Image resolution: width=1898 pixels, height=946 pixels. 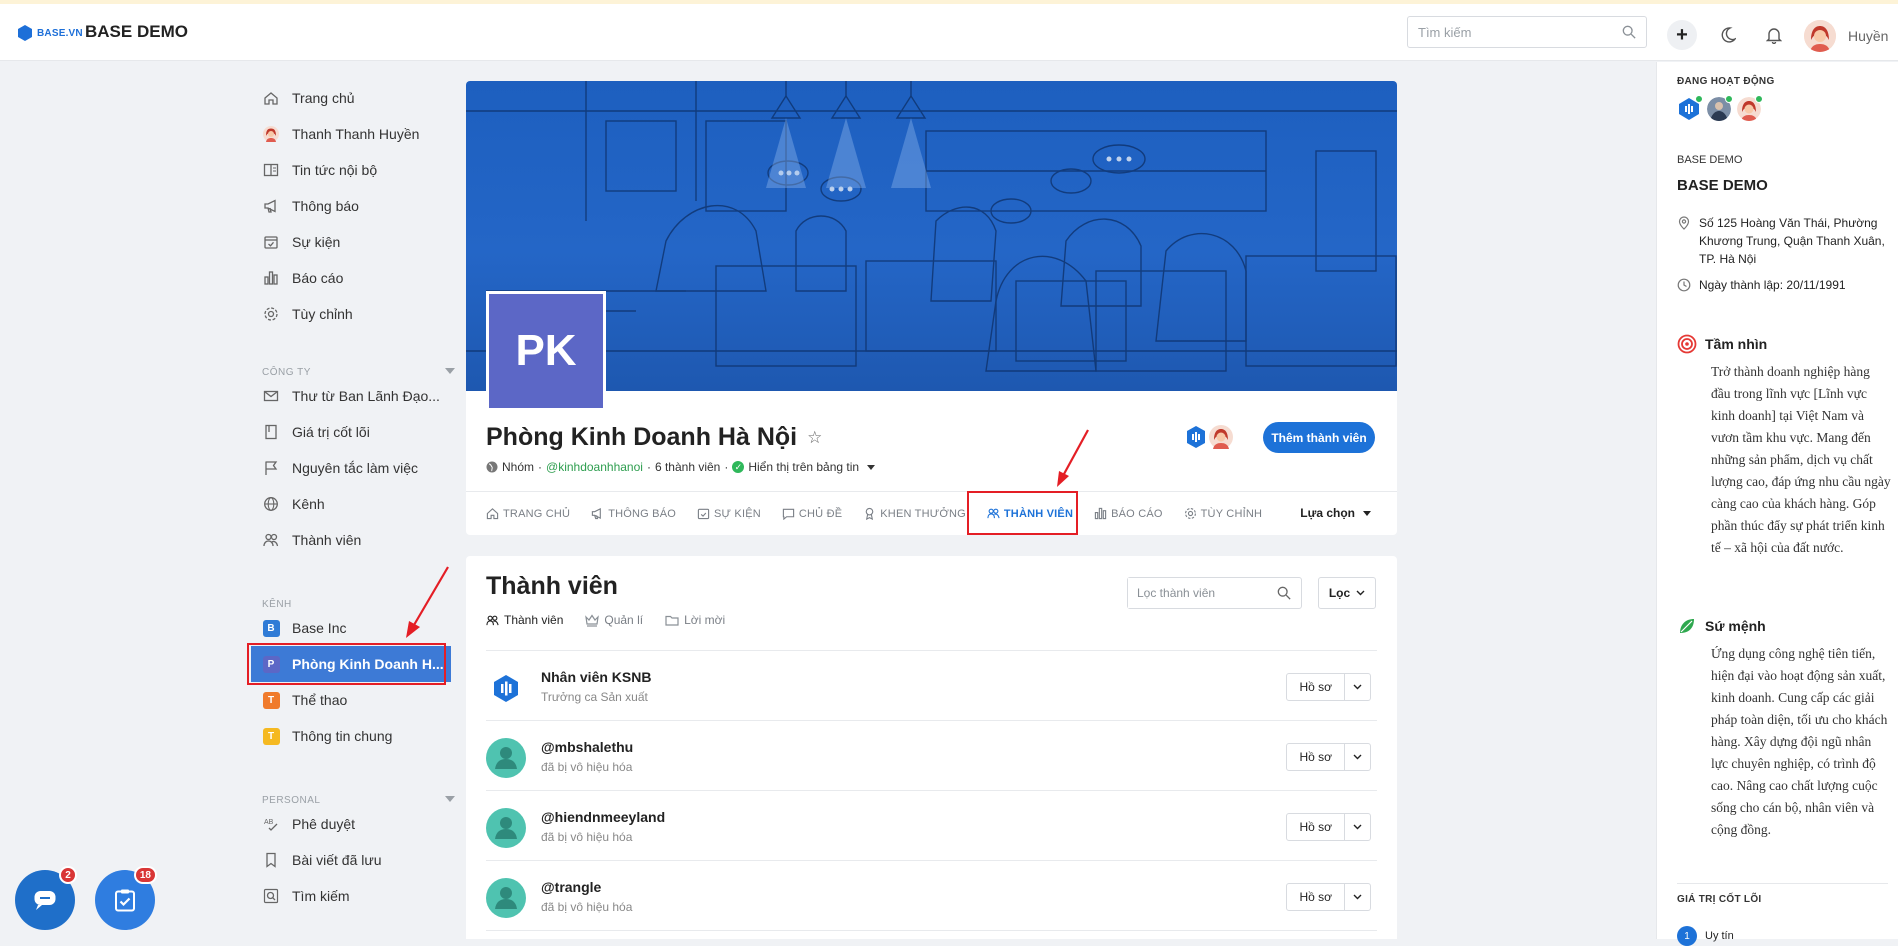 What do you see at coordinates (1335, 513) in the screenshot?
I see `options-dropdown: Lựa chọn` at bounding box center [1335, 513].